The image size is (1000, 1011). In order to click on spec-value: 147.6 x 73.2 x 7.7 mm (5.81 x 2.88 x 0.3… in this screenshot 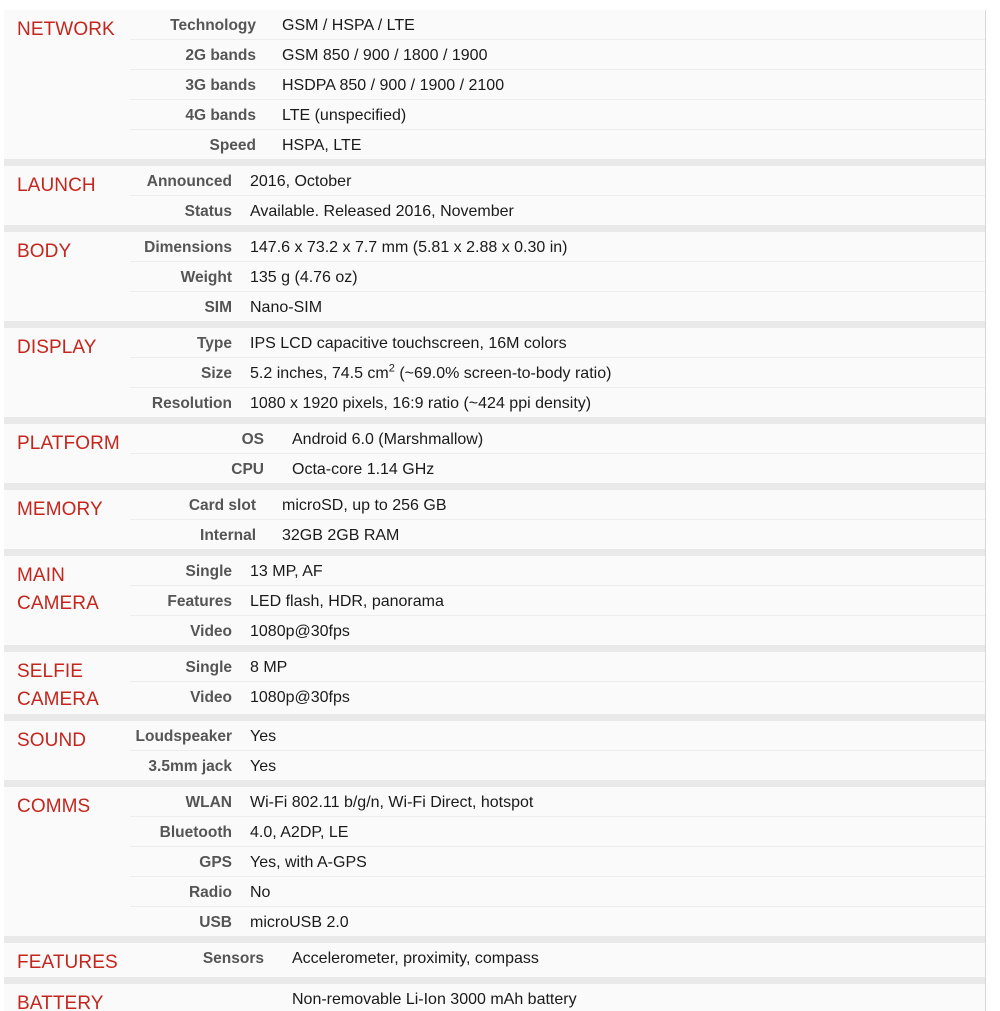, I will do `click(409, 247)`.